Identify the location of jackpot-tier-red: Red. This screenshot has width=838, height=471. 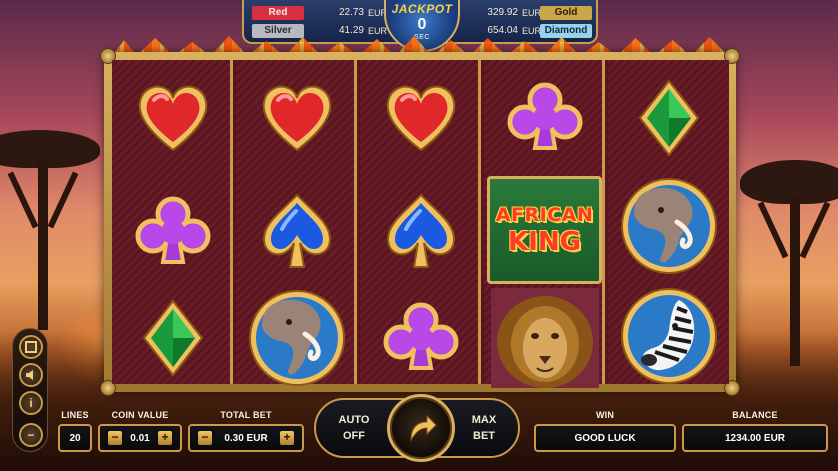
(278, 13).